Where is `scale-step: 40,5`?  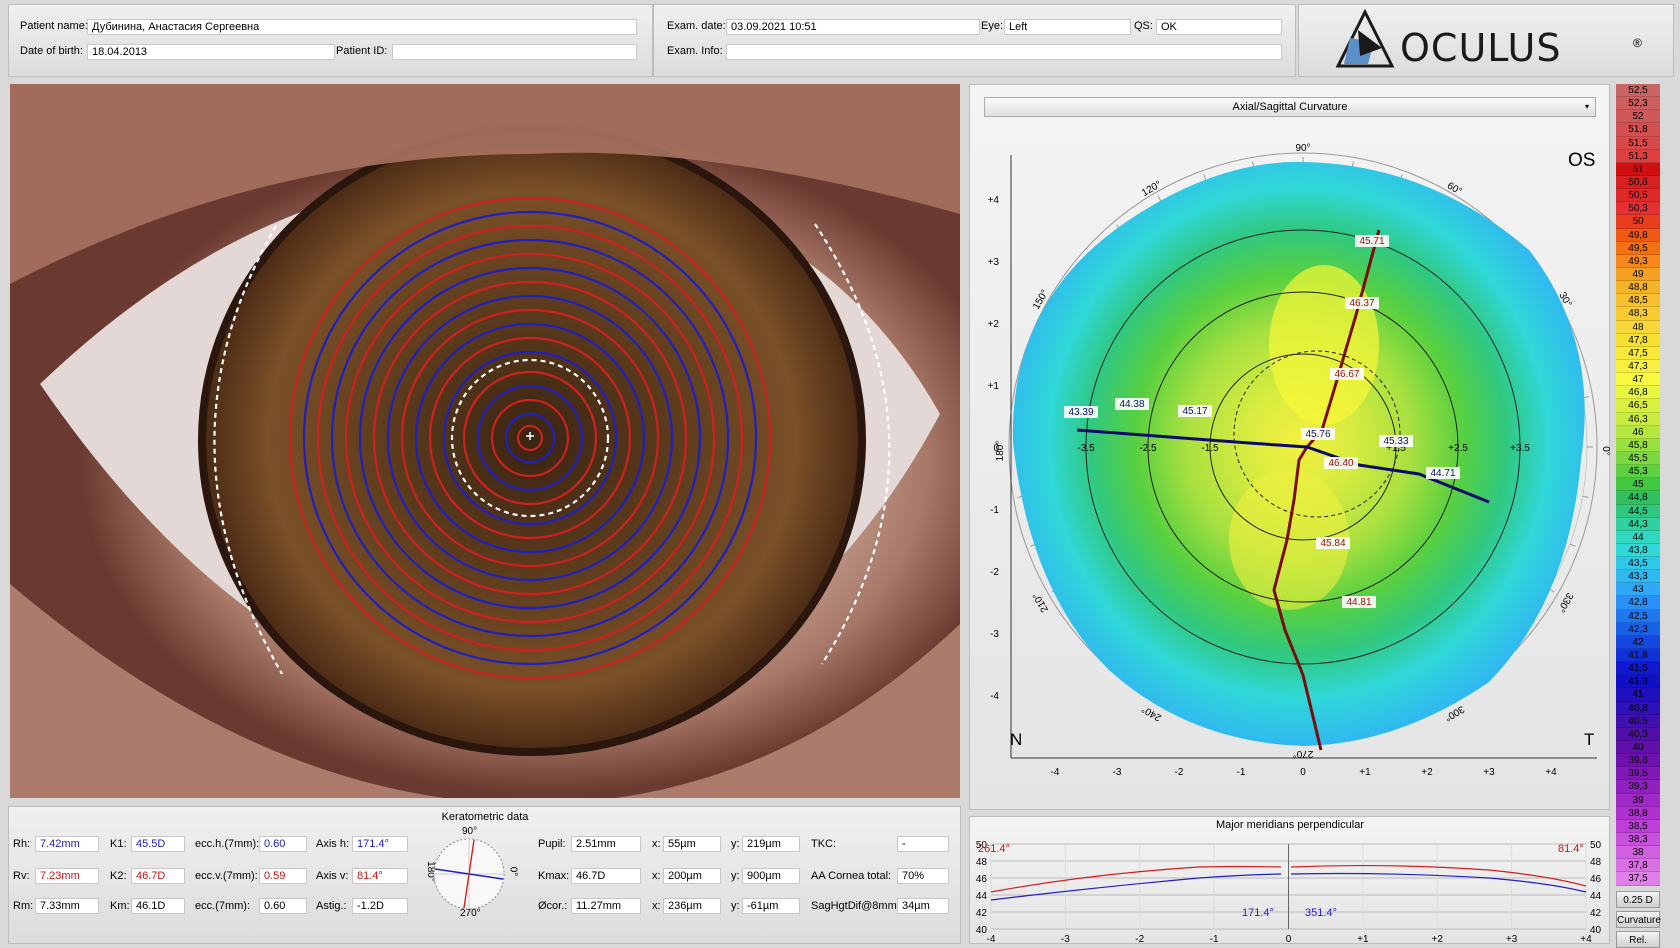 scale-step: 40,5 is located at coordinates (1638, 721).